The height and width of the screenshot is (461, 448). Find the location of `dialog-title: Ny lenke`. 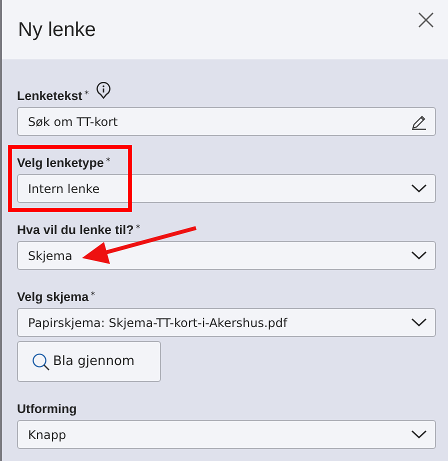

dialog-title: Ny lenke is located at coordinates (57, 30).